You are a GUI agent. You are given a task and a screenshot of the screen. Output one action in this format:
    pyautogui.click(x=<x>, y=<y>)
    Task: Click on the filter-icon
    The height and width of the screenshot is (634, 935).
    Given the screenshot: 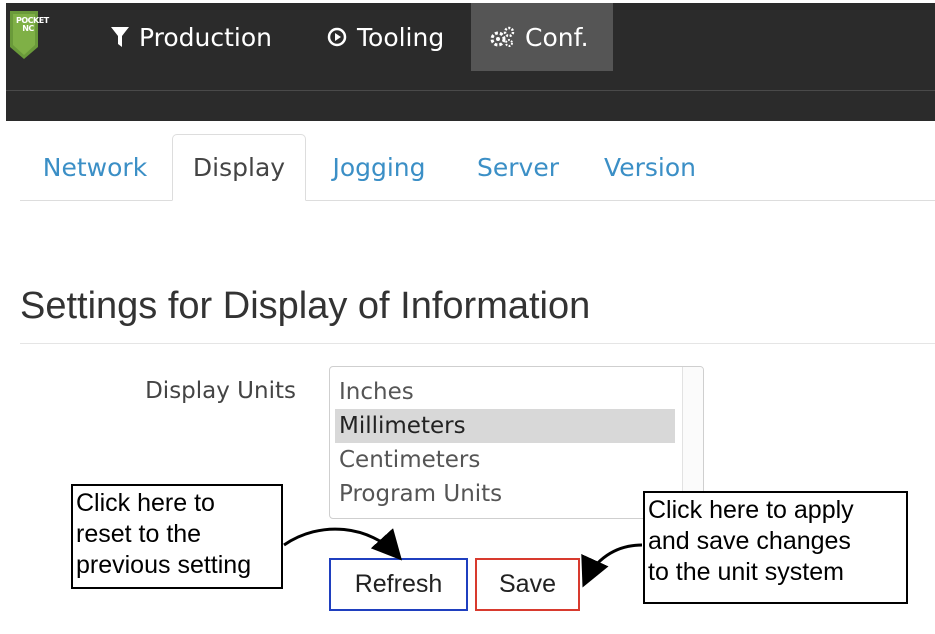 What is the action you would take?
    pyautogui.click(x=120, y=37)
    